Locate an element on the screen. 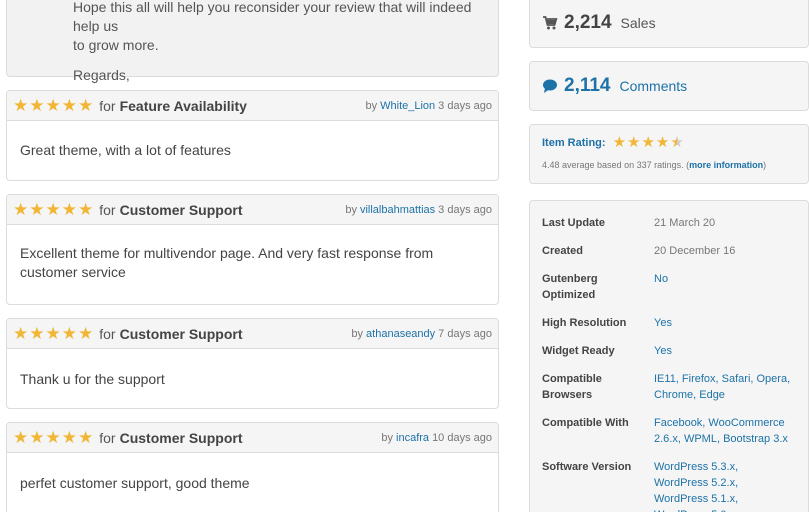  comments-link: Comments is located at coordinates (654, 86).